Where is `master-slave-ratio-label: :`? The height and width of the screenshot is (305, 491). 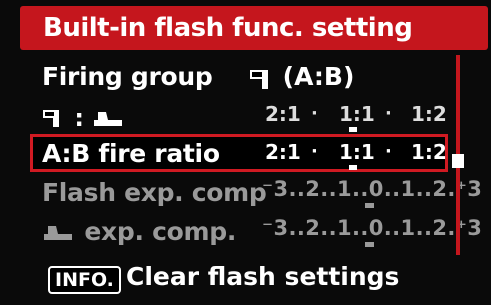
master-slave-ratio-label: : is located at coordinates (84, 117).